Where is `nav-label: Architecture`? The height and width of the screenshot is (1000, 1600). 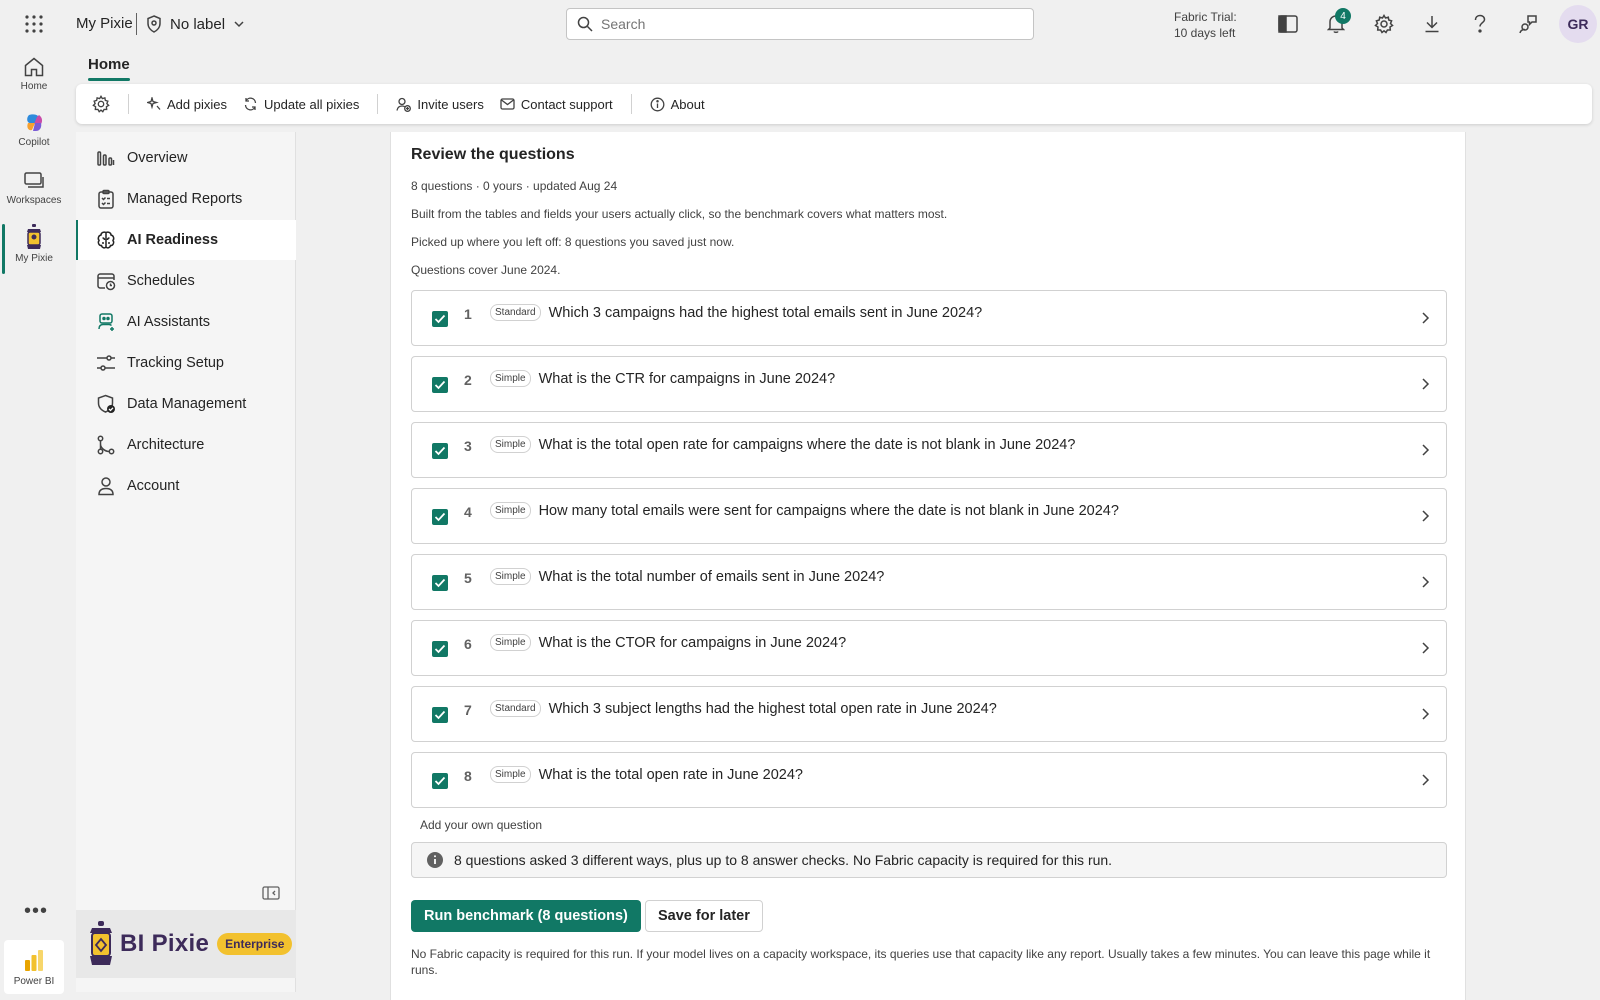
nav-label: Architecture is located at coordinates (166, 445).